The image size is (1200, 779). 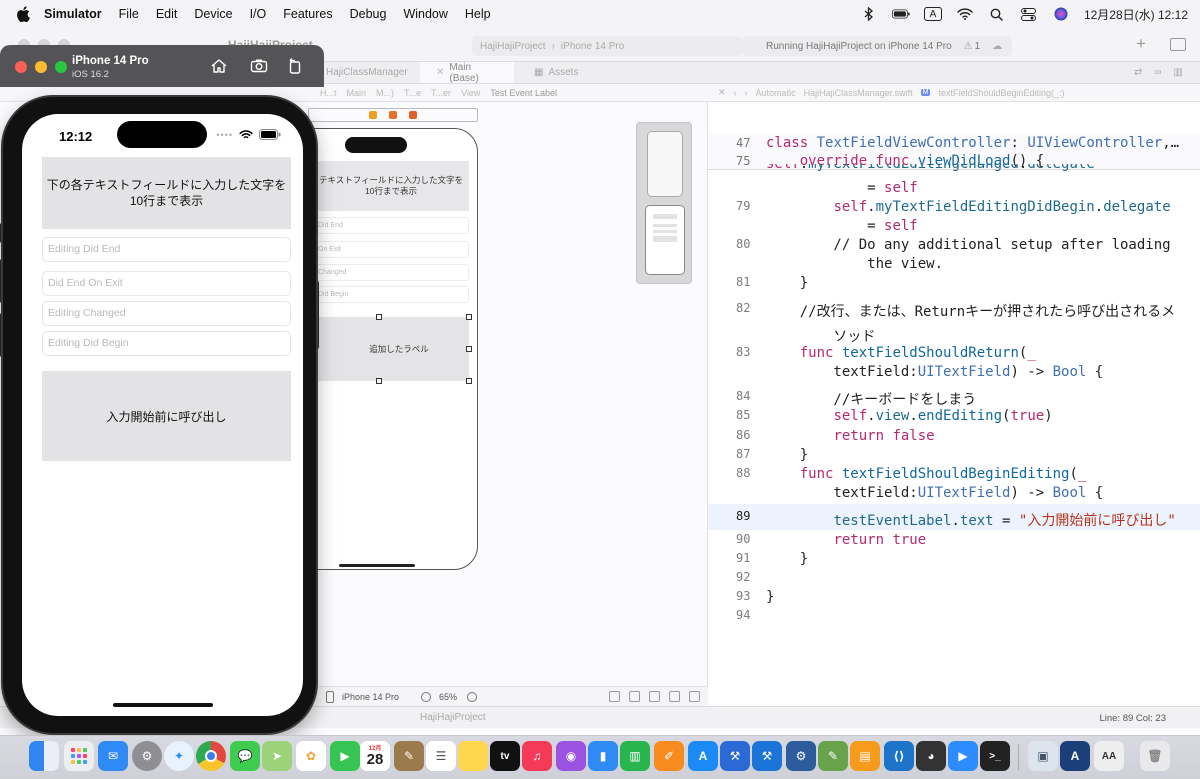 What do you see at coordinates (245, 756) in the screenshot?
I see `messages-icon: 💬` at bounding box center [245, 756].